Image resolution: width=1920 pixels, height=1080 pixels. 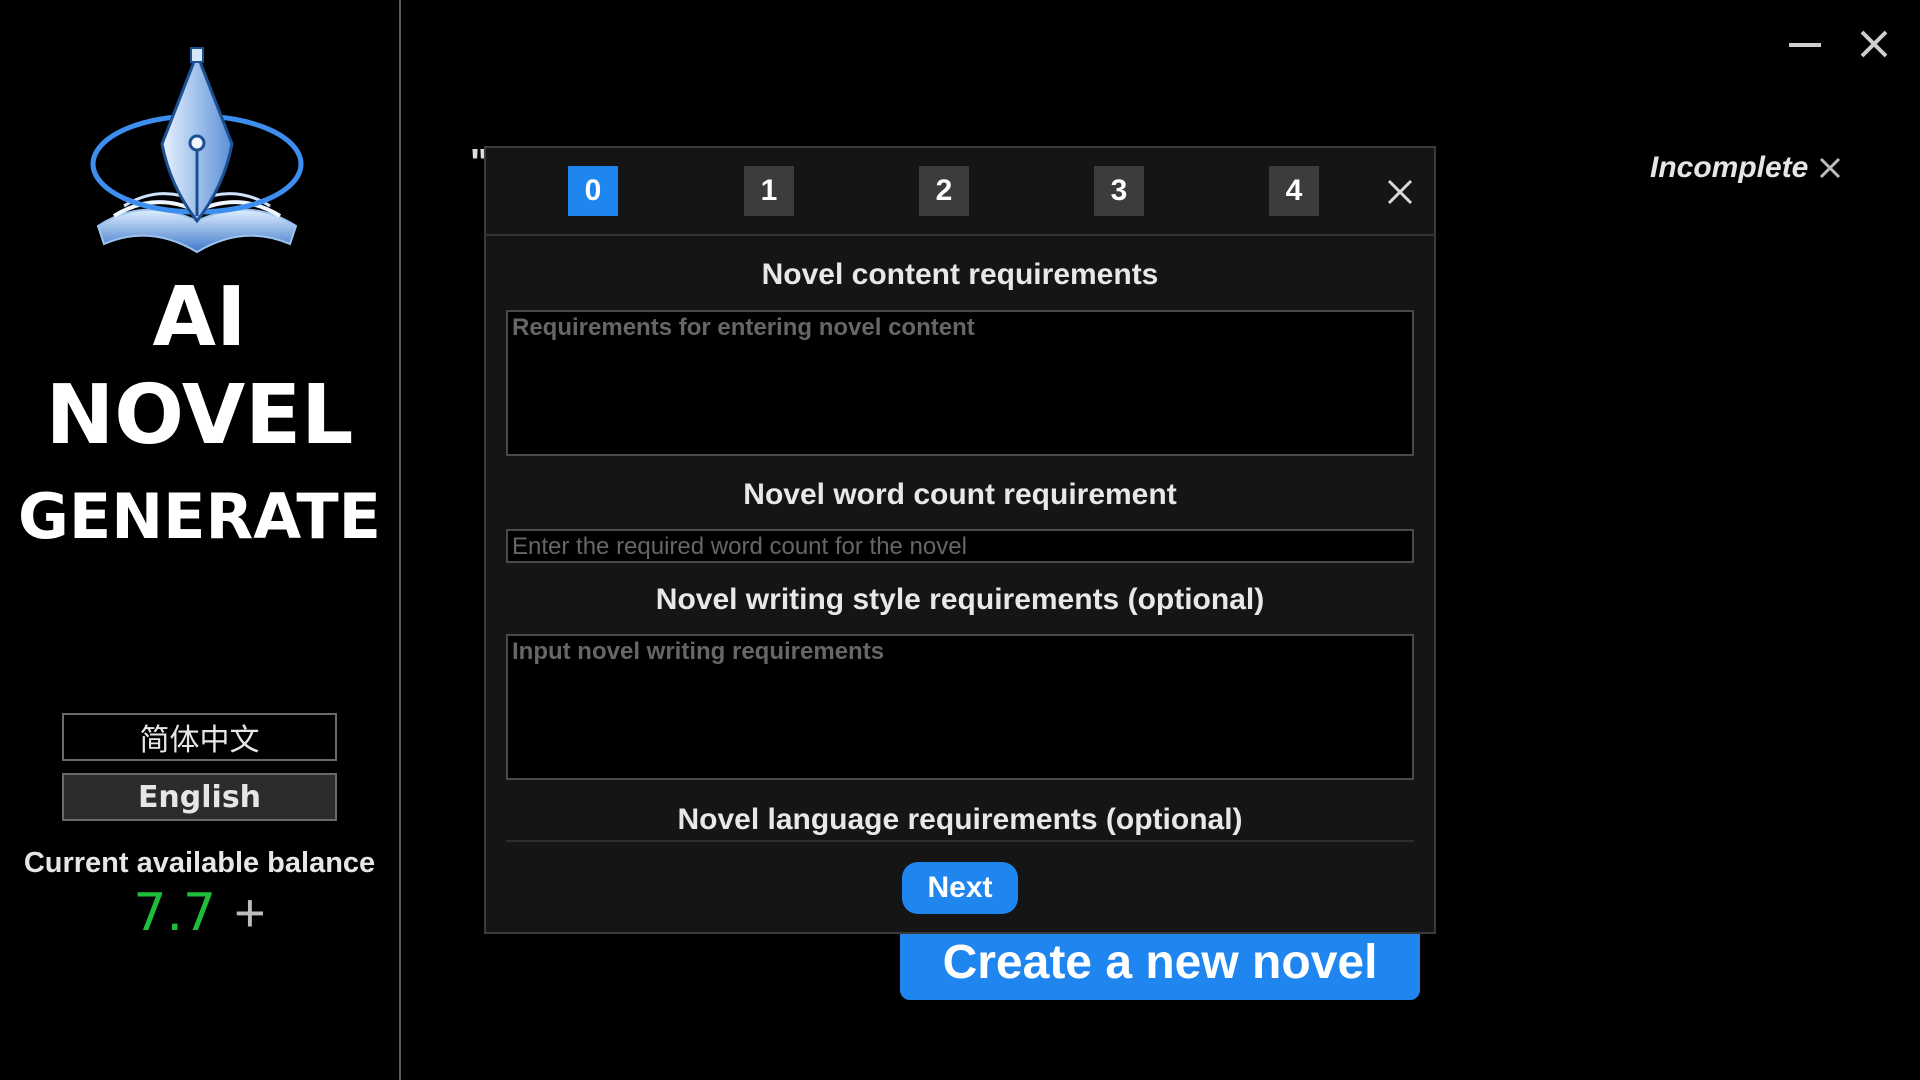 I want to click on status-text: Incomplete, so click(x=1729, y=167).